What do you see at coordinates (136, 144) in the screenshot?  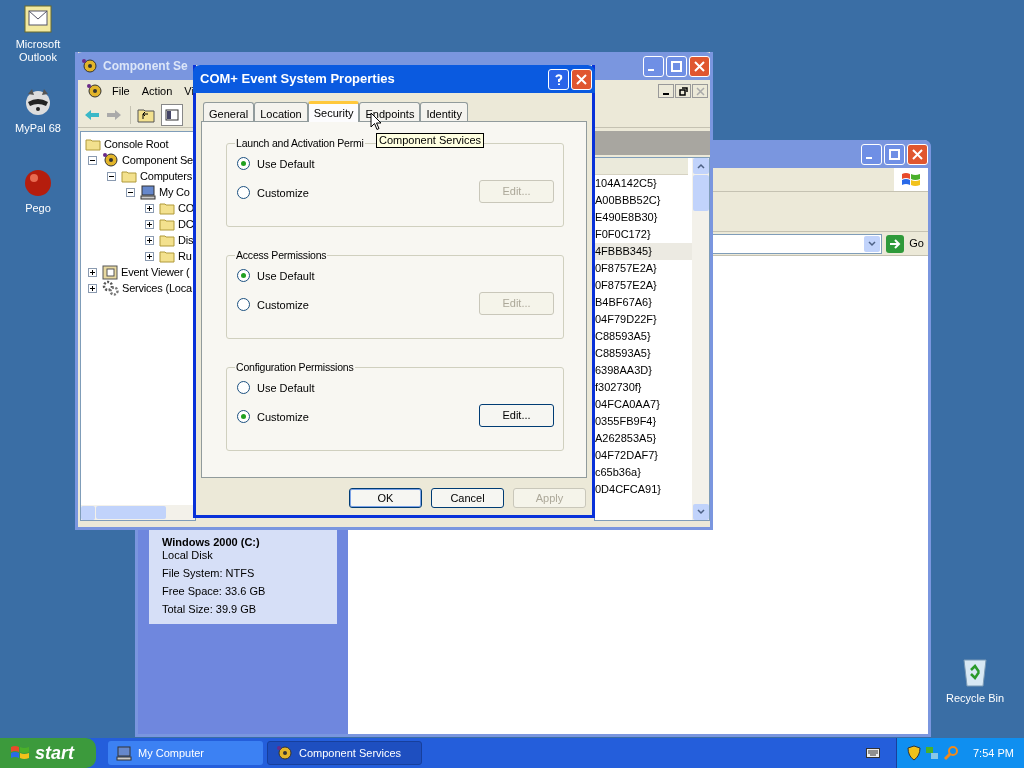 I see `tree-item: Console Root` at bounding box center [136, 144].